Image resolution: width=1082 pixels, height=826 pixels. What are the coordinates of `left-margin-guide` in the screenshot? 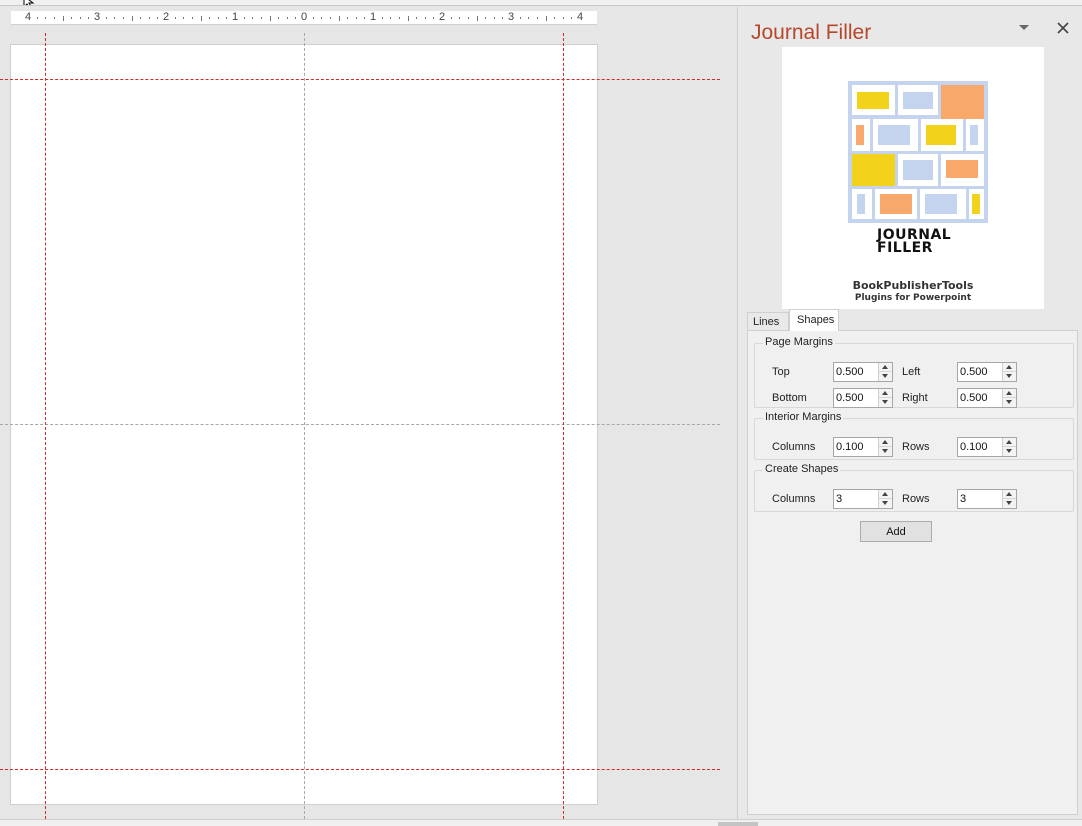 It's located at (45, 426).